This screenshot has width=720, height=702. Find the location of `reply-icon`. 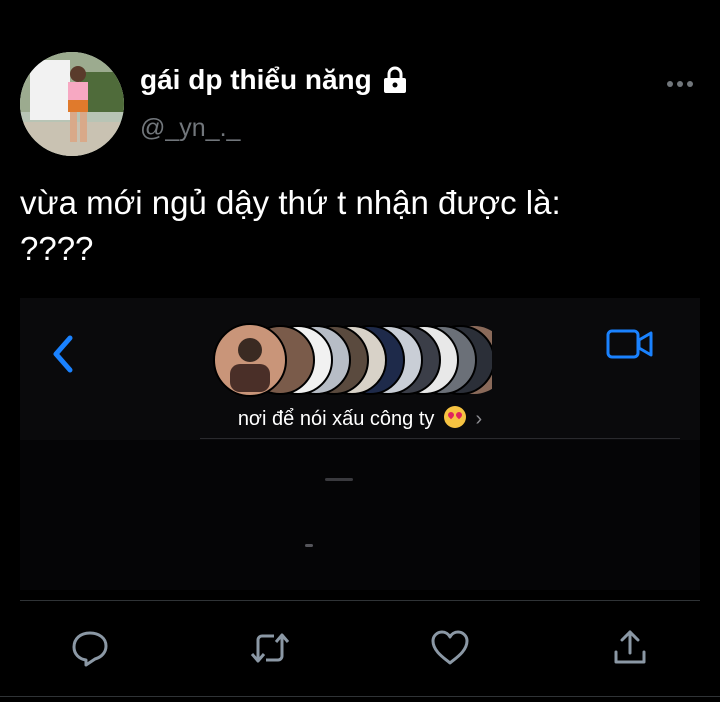

reply-icon is located at coordinates (90, 649).